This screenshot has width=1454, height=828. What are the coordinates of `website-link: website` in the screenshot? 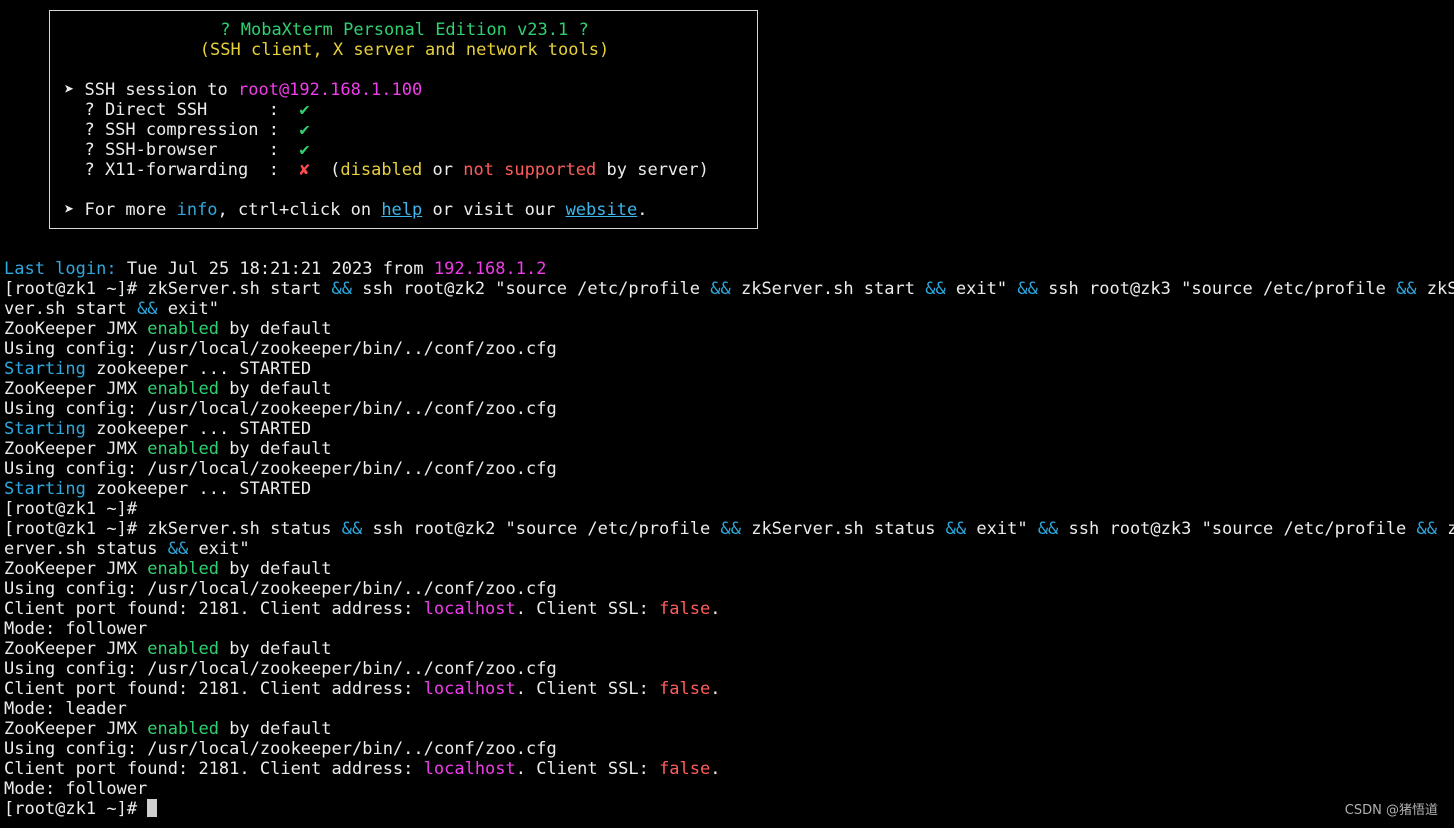 It's located at (602, 210).